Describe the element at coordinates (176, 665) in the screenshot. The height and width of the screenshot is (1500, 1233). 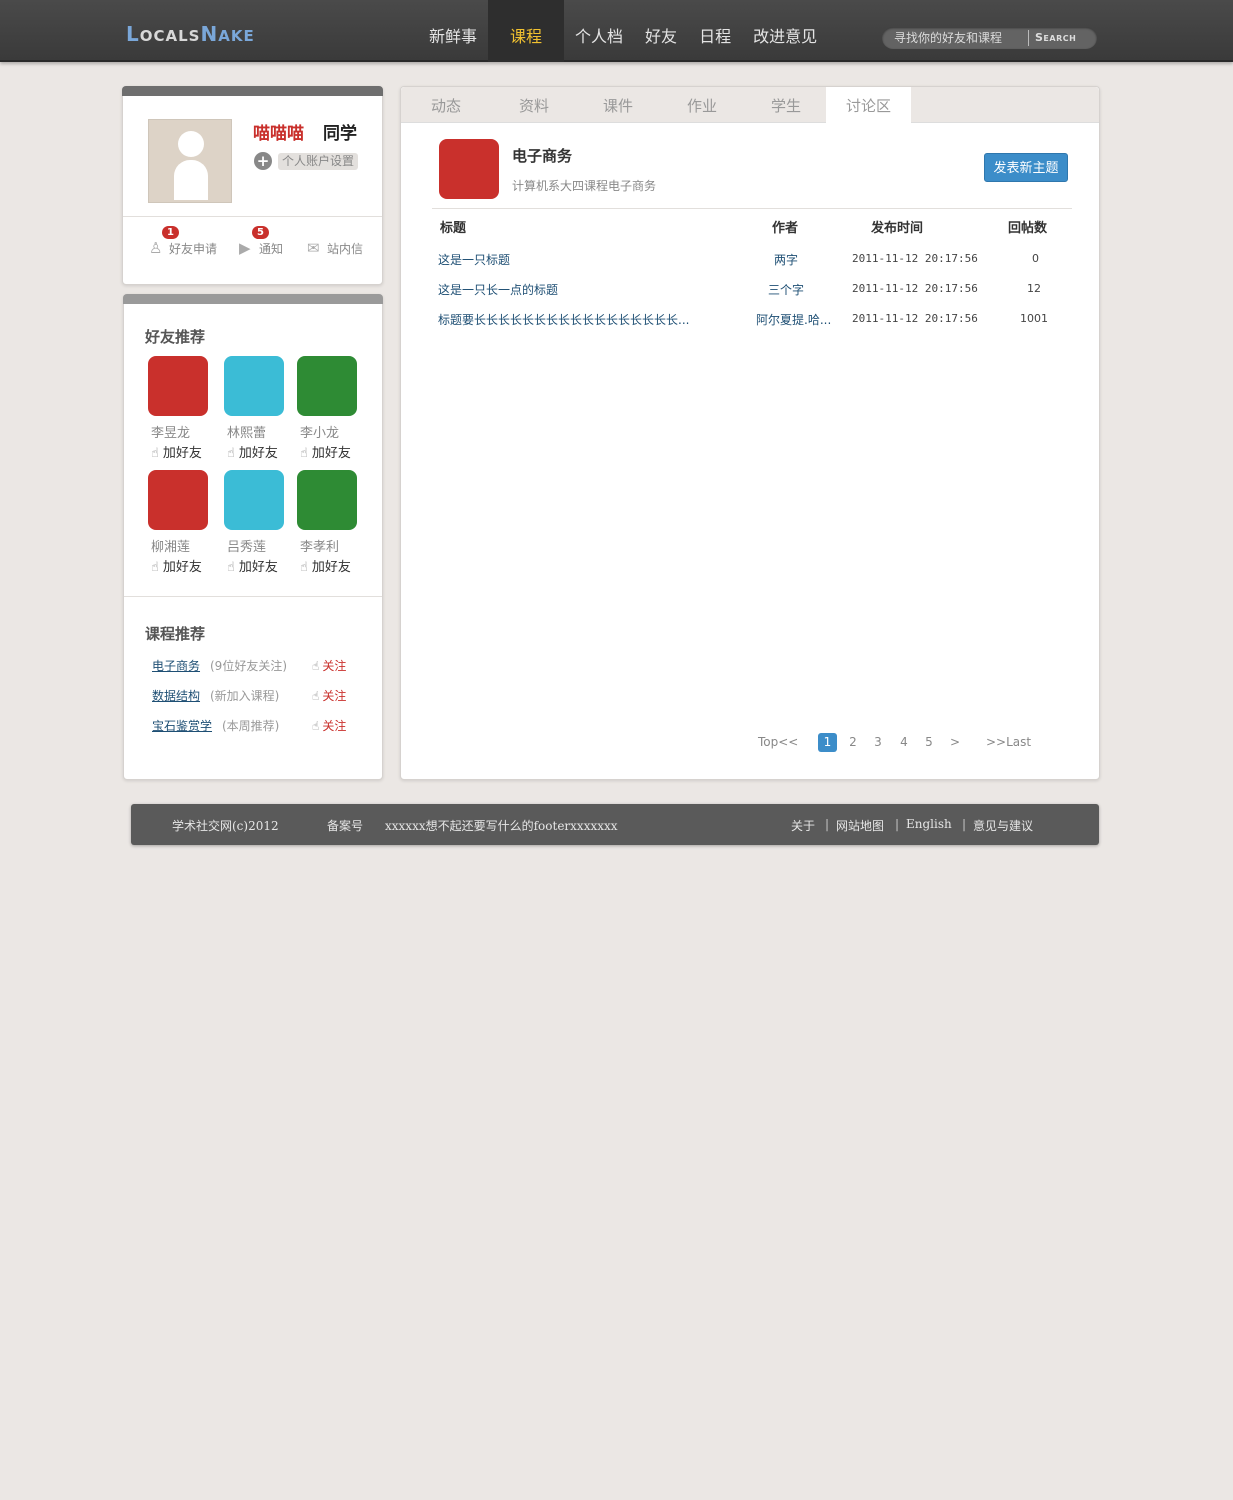
I see `course-link: 电子商务` at that location.